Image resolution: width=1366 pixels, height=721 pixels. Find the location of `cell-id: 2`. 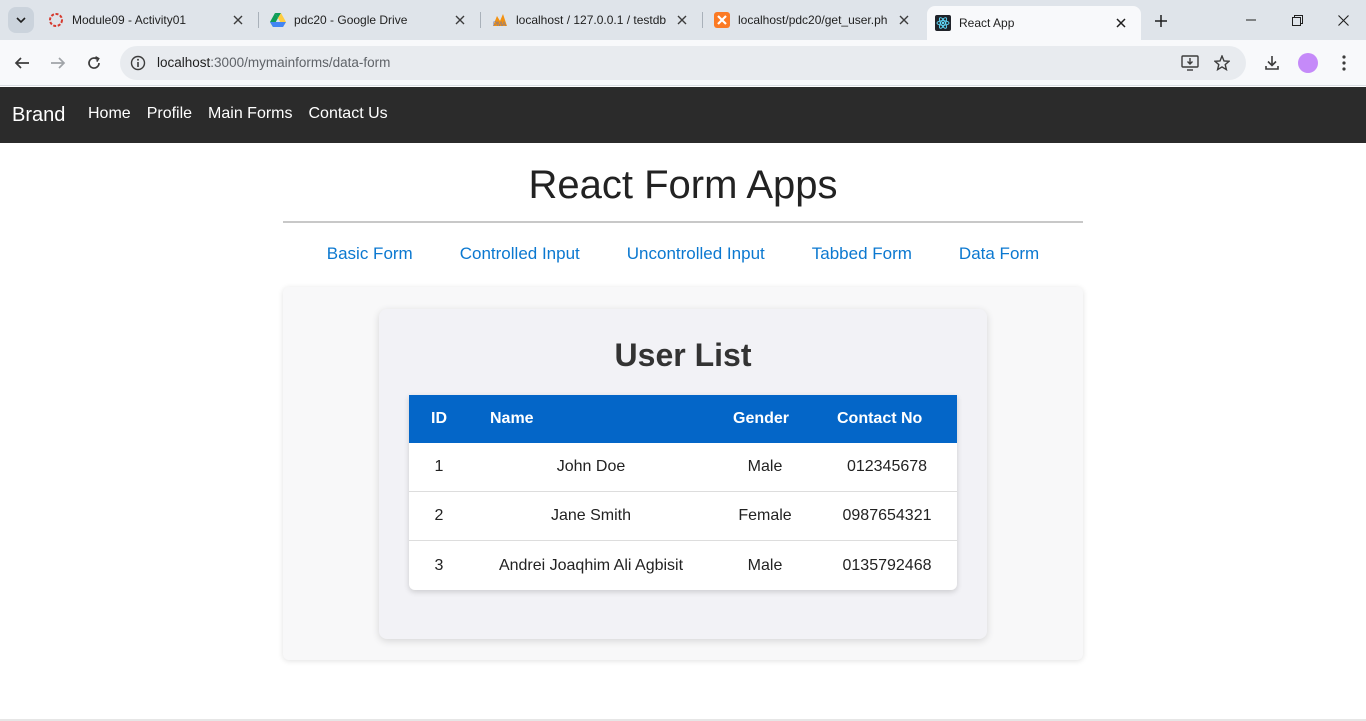

cell-id: 2 is located at coordinates (439, 515).